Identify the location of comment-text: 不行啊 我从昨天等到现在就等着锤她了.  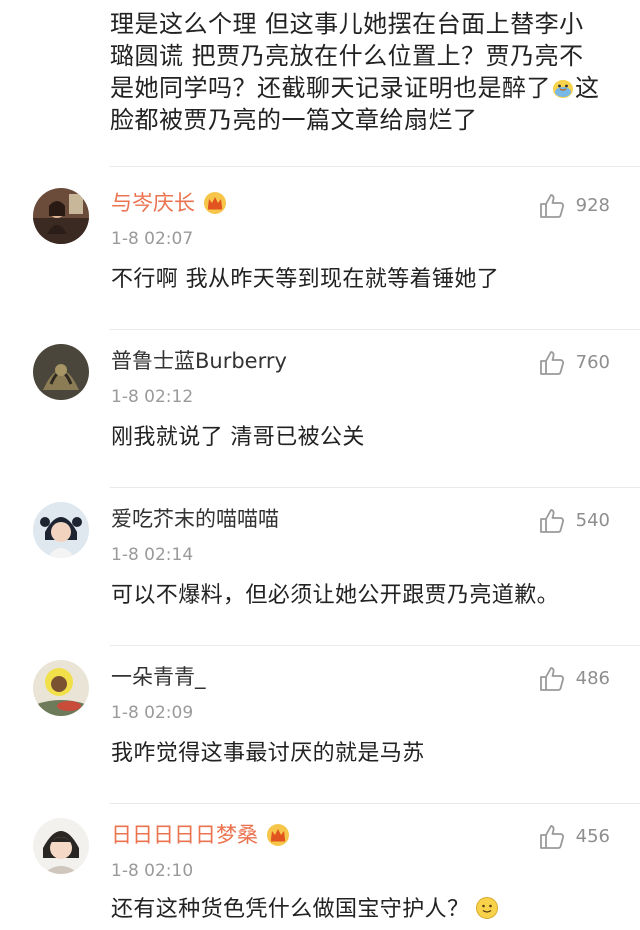
(305, 279).